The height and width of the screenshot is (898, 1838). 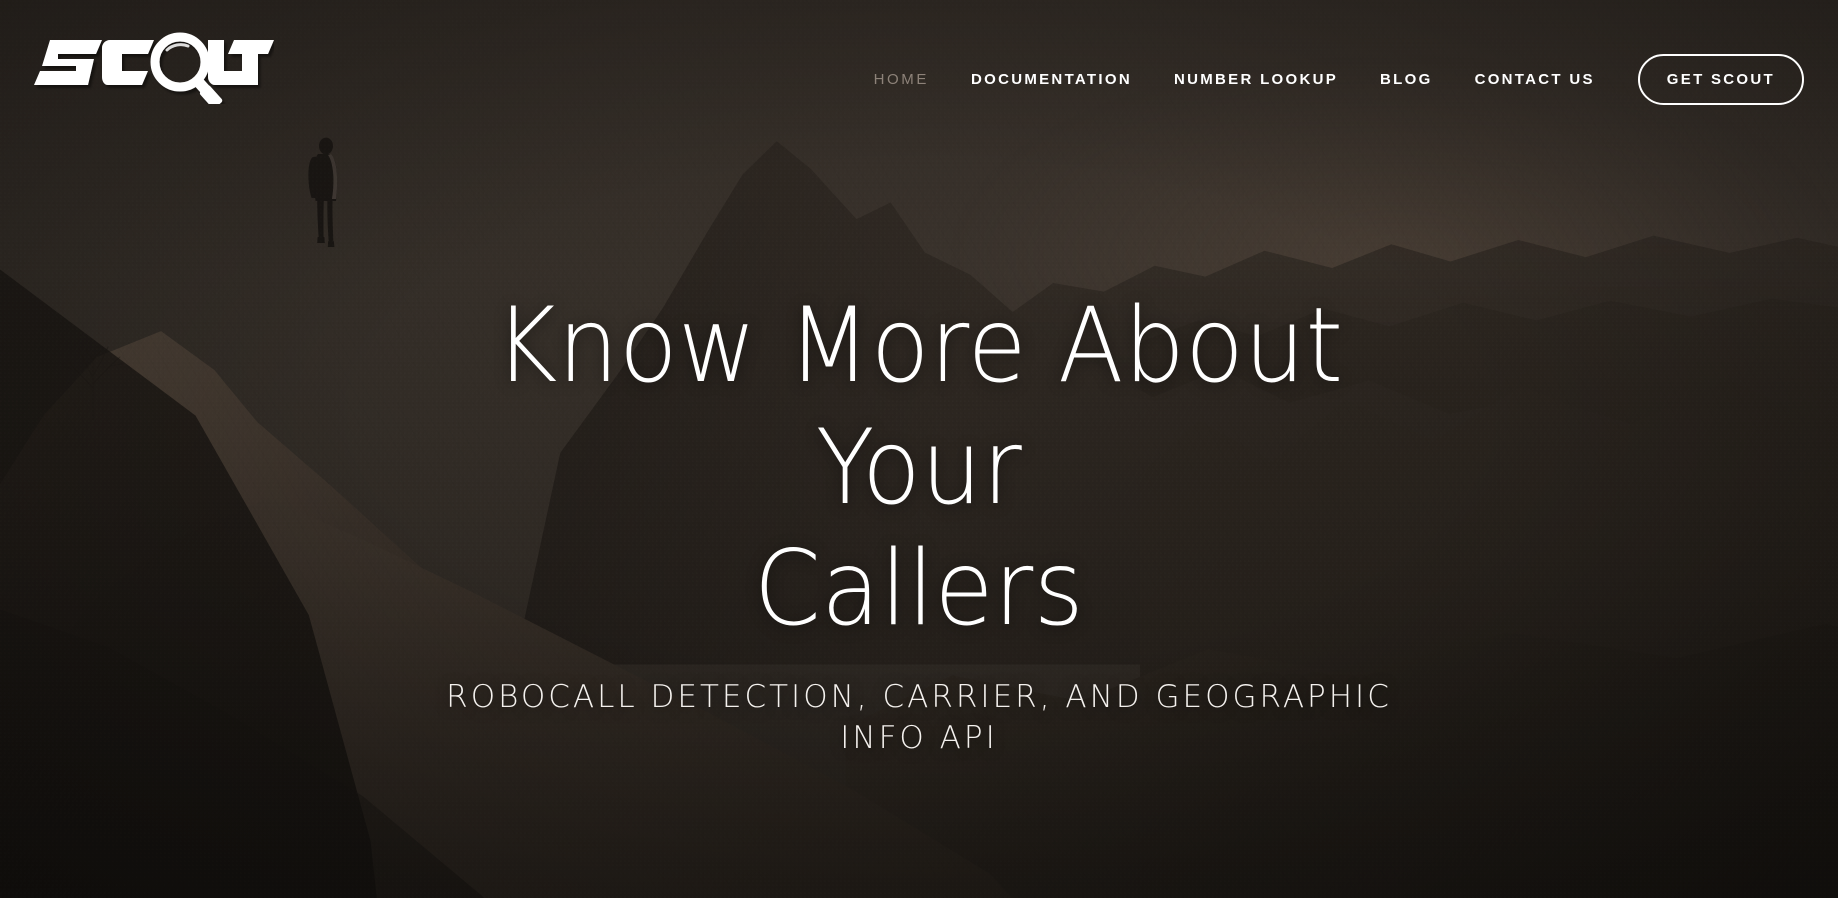 I want to click on hero-title-line-2: Callers, so click(x=919, y=589).